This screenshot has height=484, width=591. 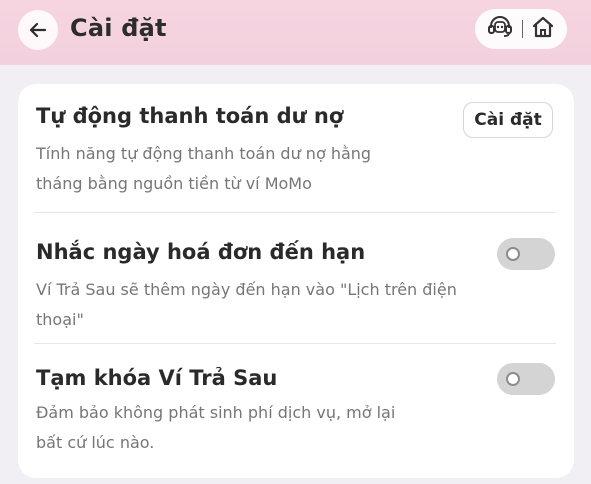 What do you see at coordinates (60, 319) in the screenshot?
I see `due-reminder-desc-line-2: thoại"` at bounding box center [60, 319].